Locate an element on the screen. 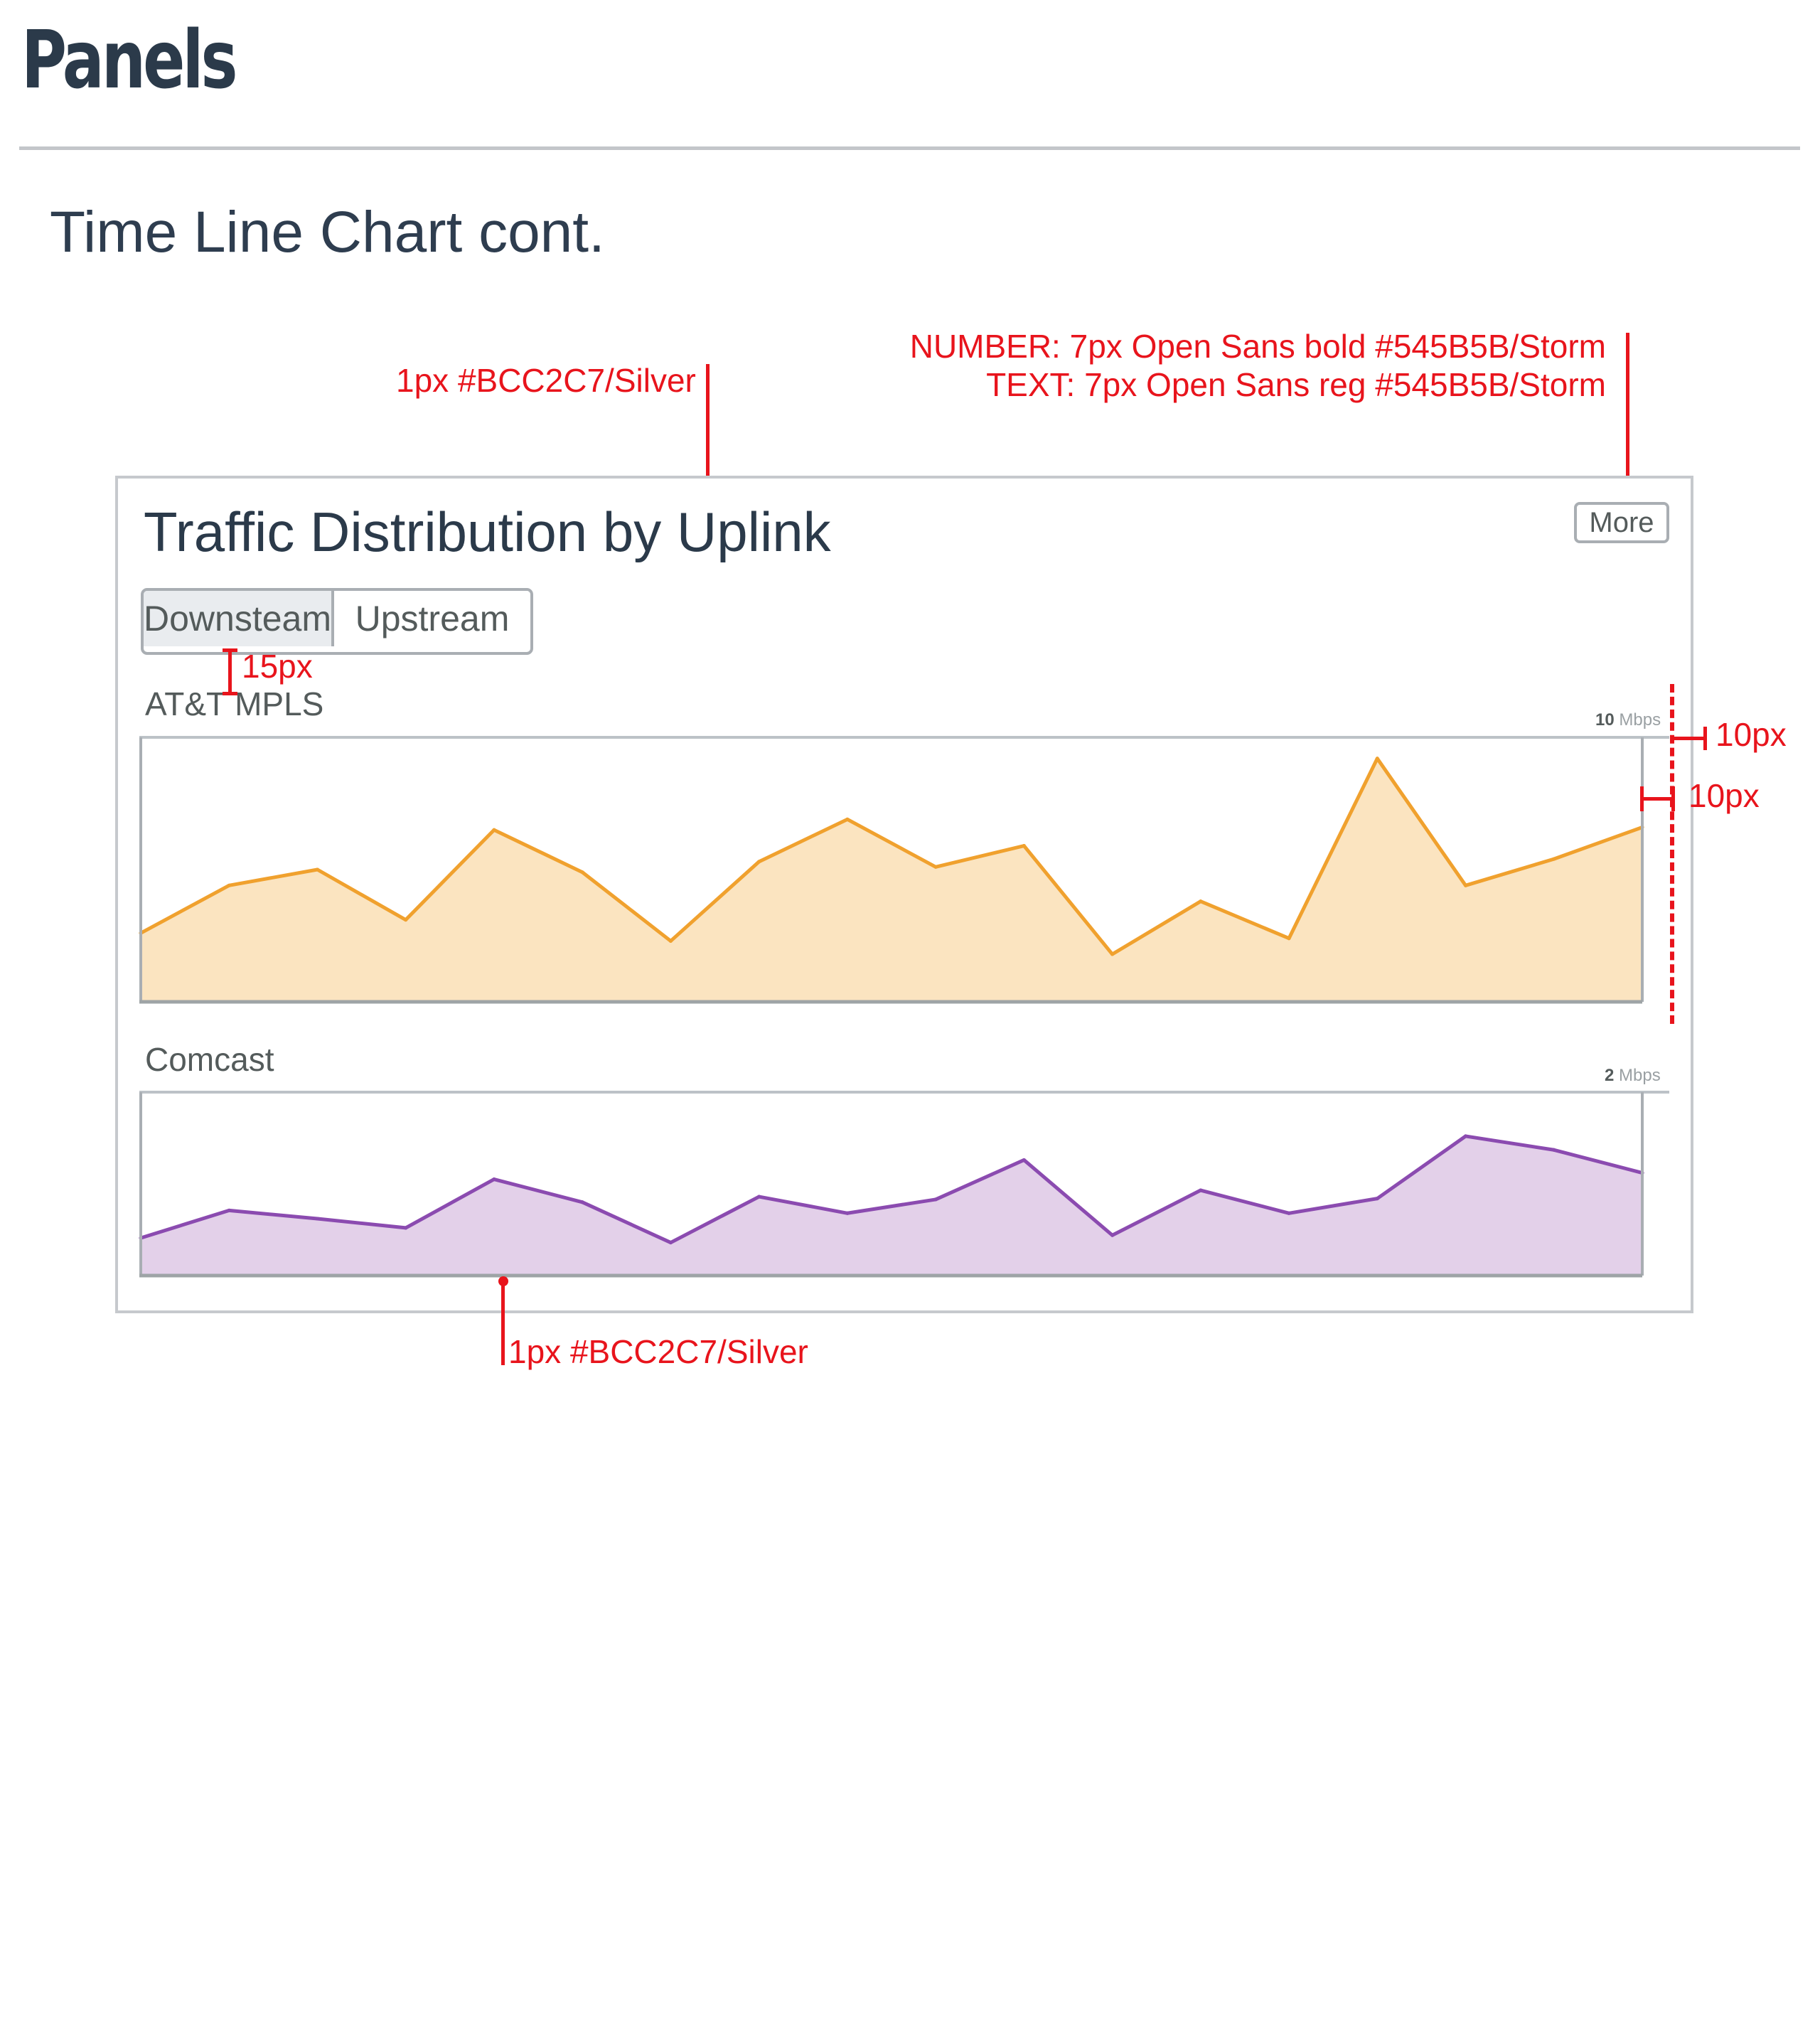 This screenshot has height=2025, width=1820. annotation-border-bottom-line is located at coordinates (503, 1322).